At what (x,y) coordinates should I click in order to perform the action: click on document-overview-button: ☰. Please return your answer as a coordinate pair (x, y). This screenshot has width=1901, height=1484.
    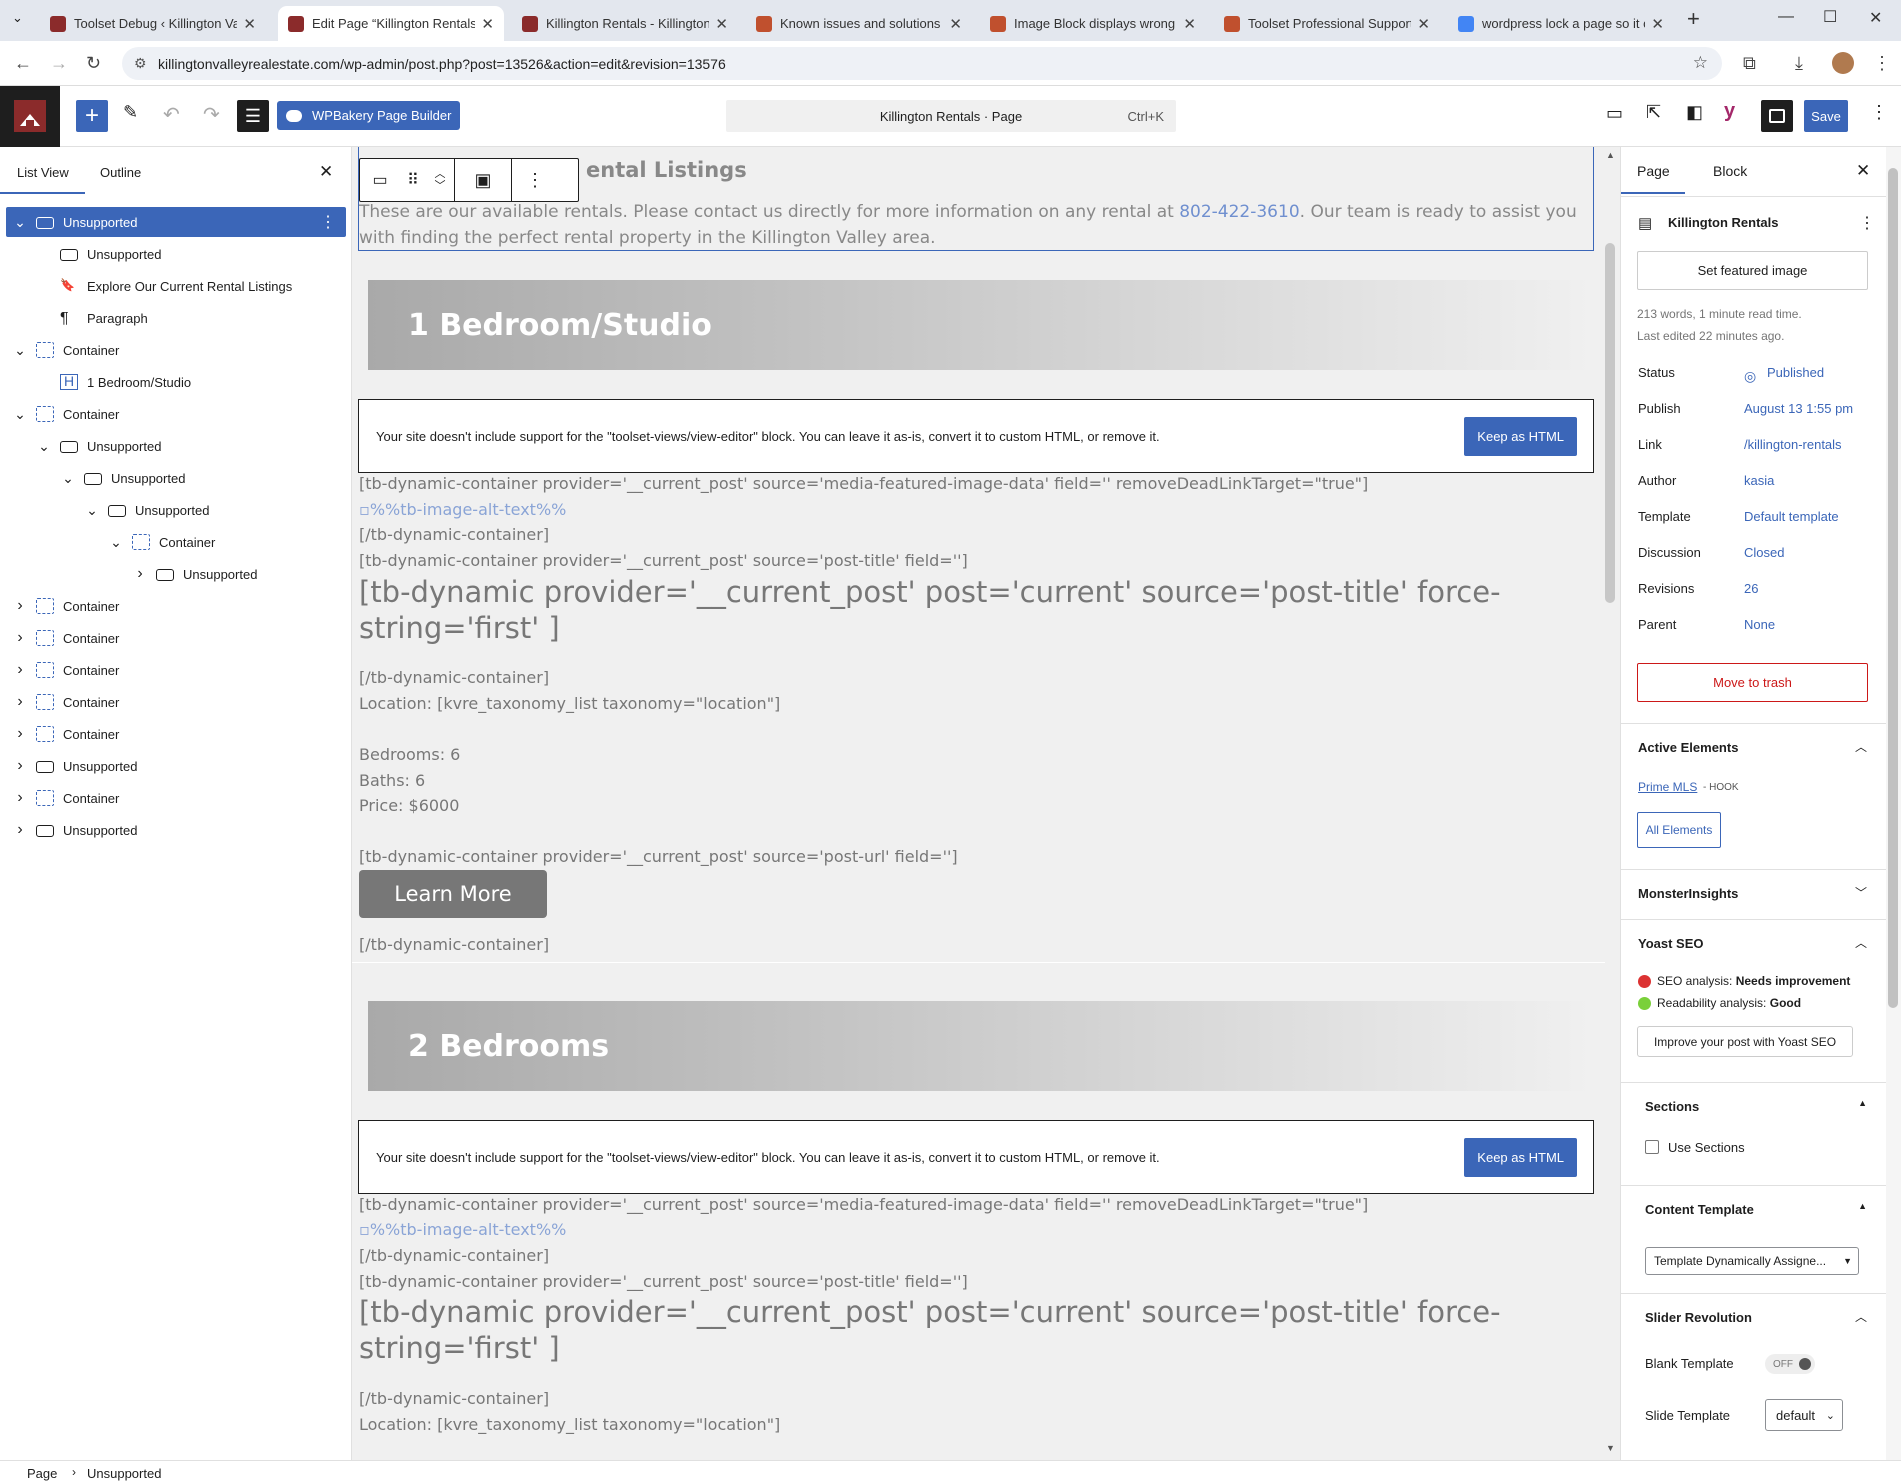
    Looking at the image, I should click on (253, 116).